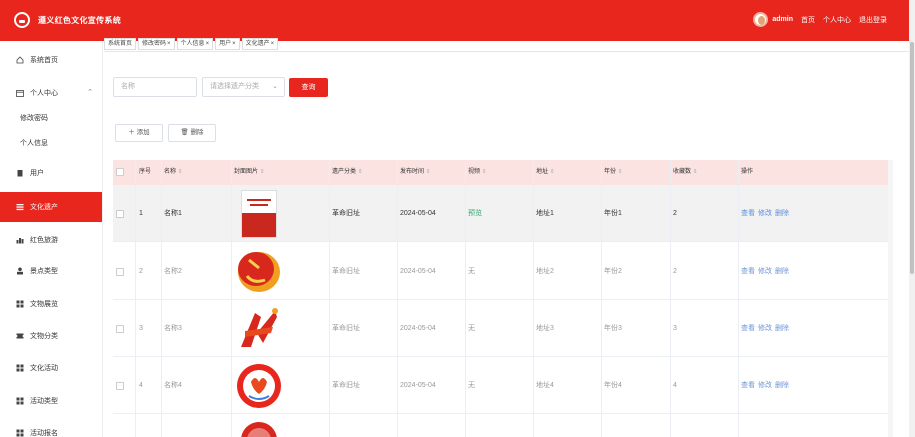  Describe the element at coordinates (44, 401) in the screenshot. I see `sidebar-item-label: 活动类型` at that location.